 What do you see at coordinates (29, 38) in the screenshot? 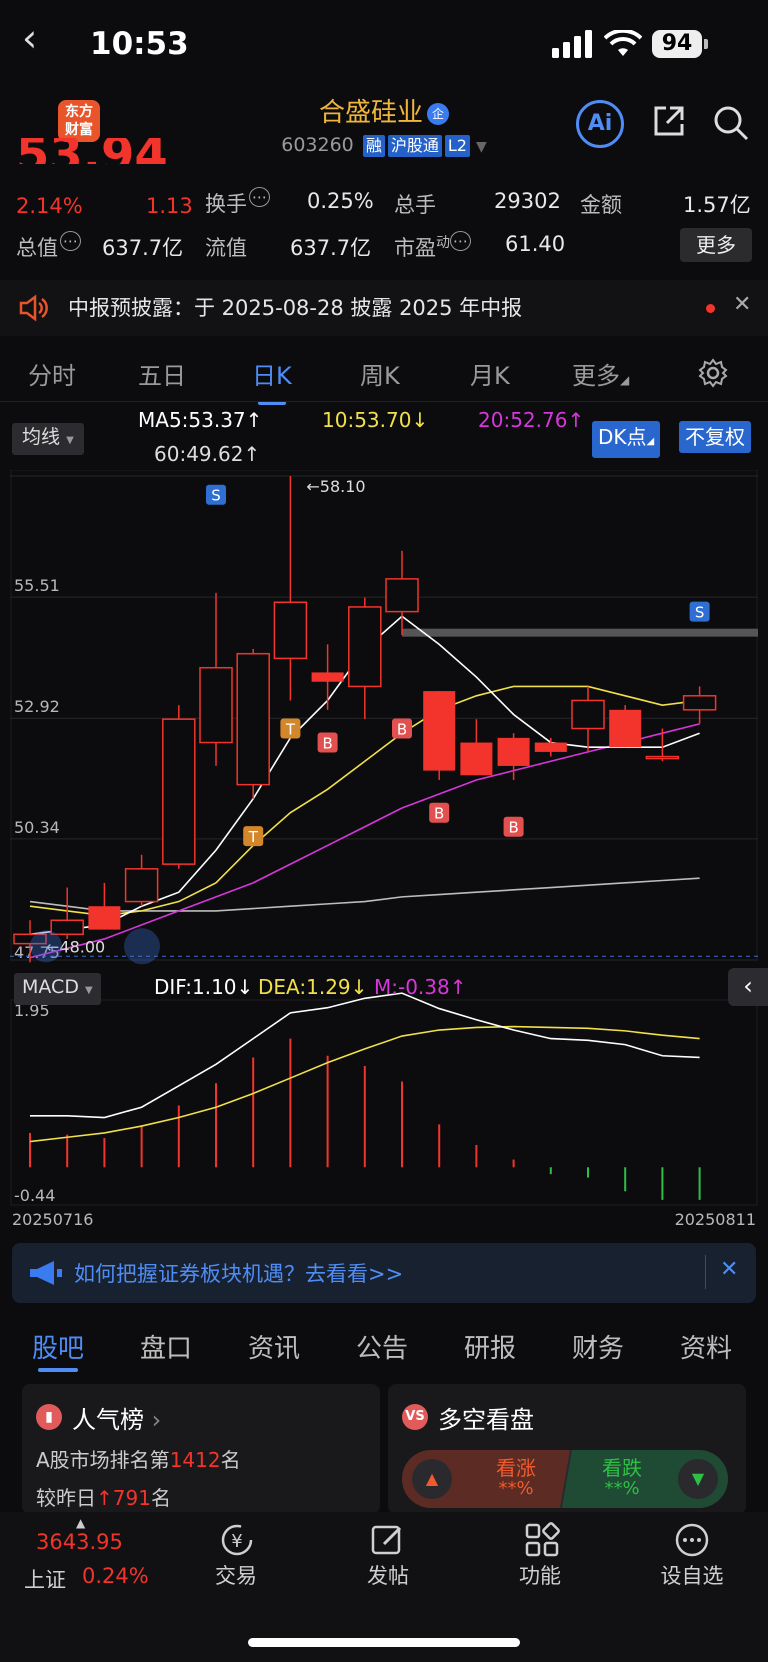
I see `back-button: ‹` at bounding box center [29, 38].